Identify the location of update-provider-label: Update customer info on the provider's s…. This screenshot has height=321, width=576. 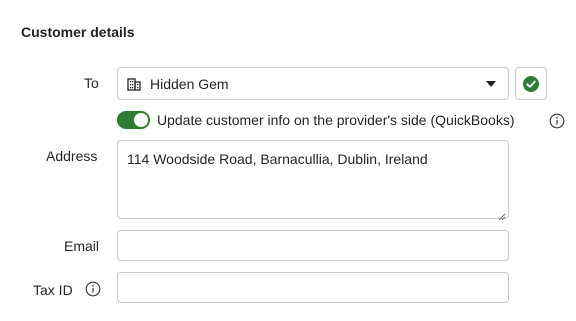
(336, 120).